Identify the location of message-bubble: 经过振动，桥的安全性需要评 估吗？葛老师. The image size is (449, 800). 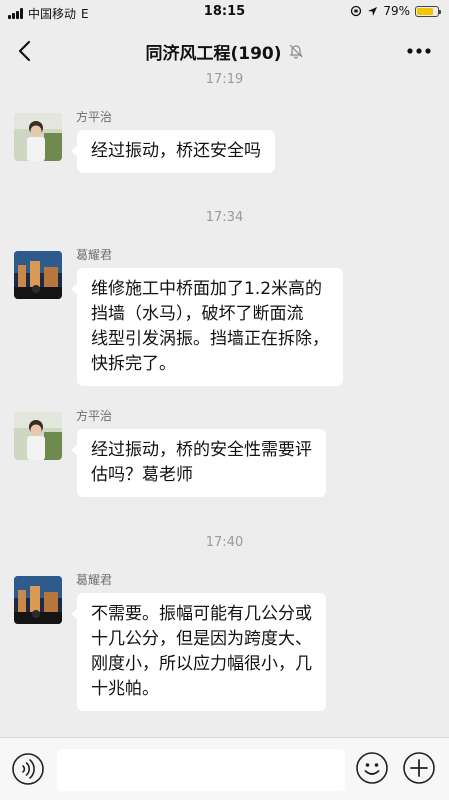
(198, 463).